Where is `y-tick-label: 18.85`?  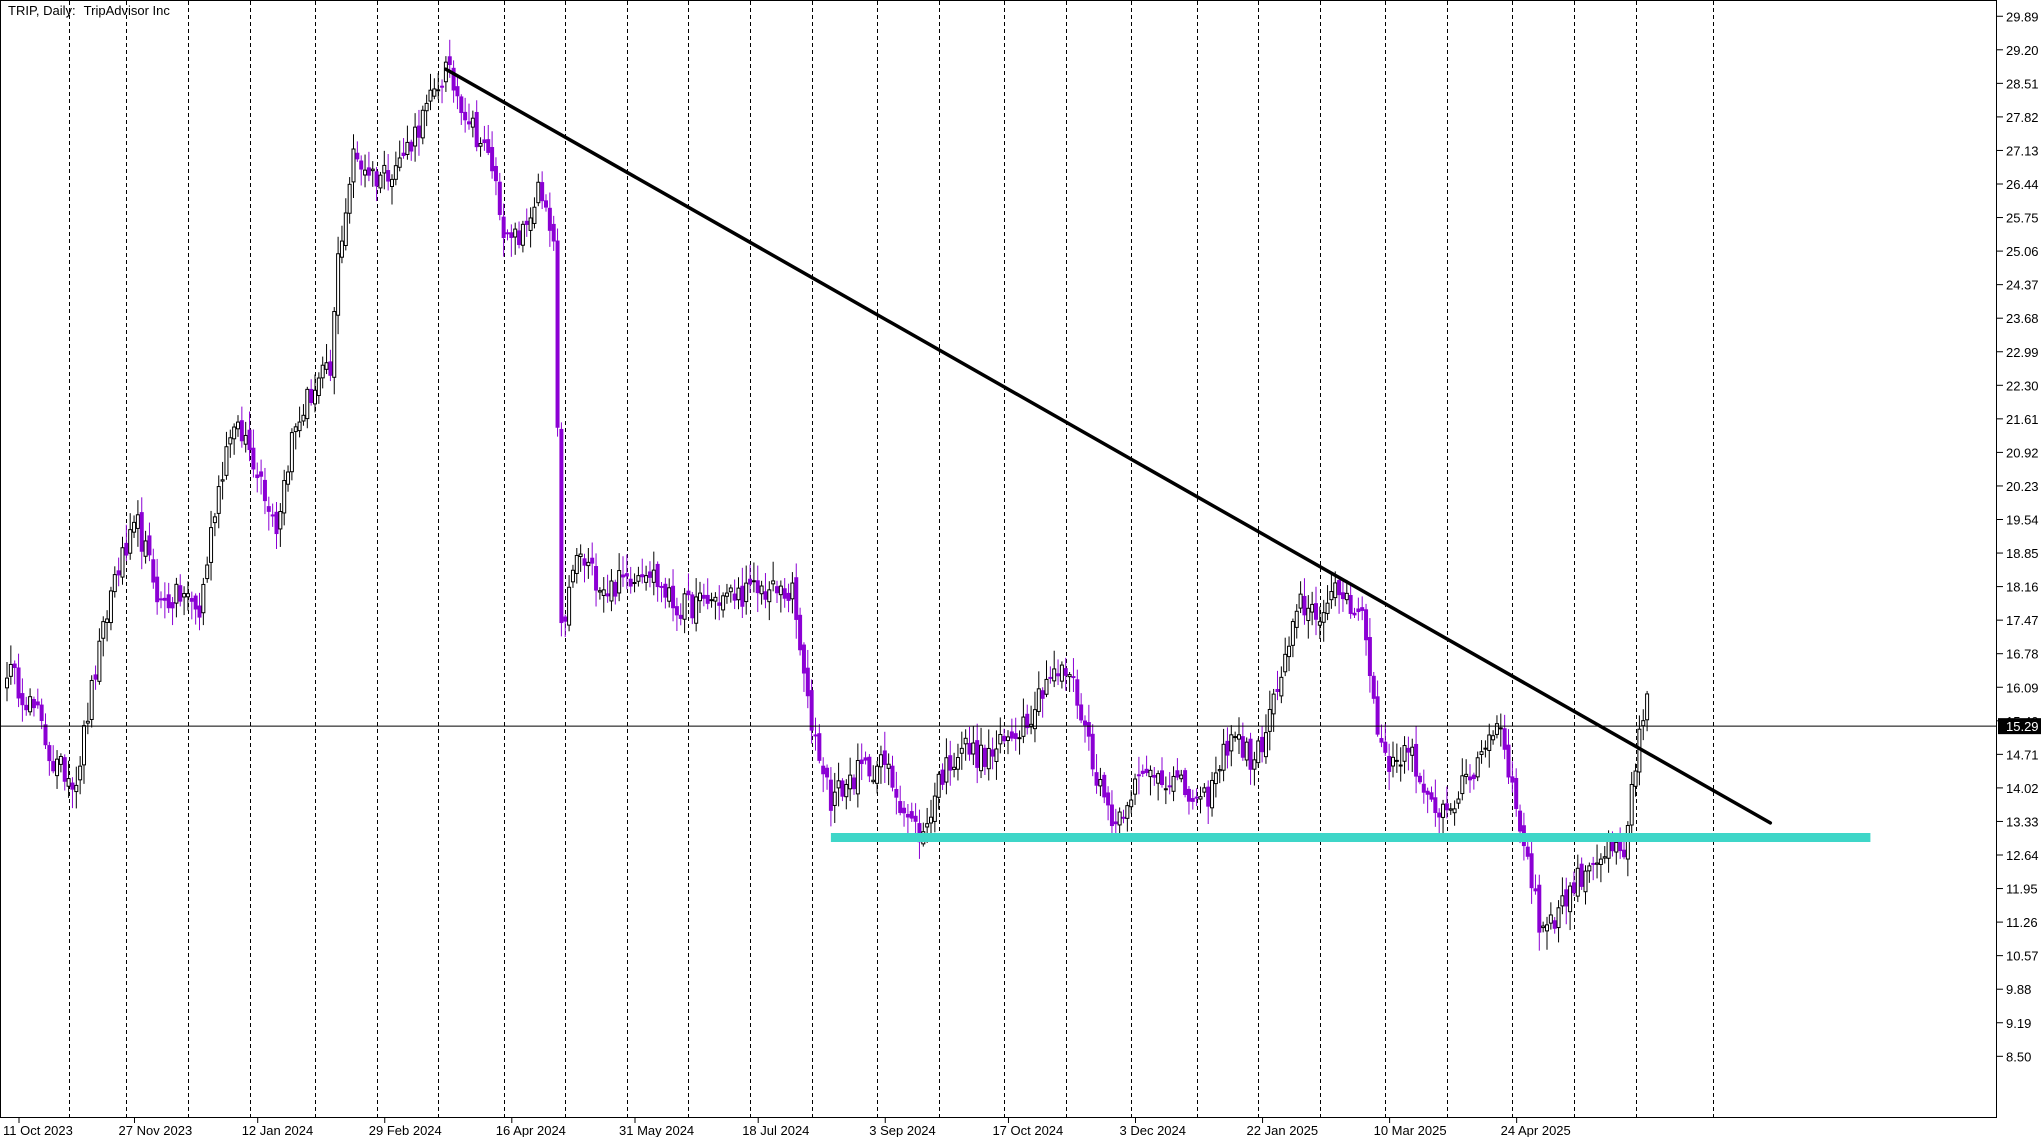 y-tick-label: 18.85 is located at coordinates (2022, 553).